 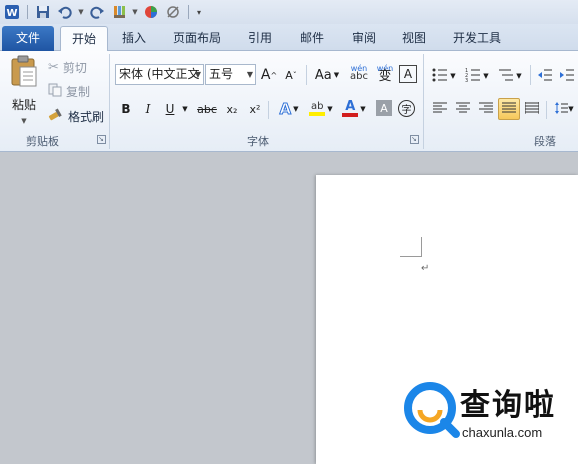 I want to click on line-spacing-button: ▼, so click(x=564, y=109).